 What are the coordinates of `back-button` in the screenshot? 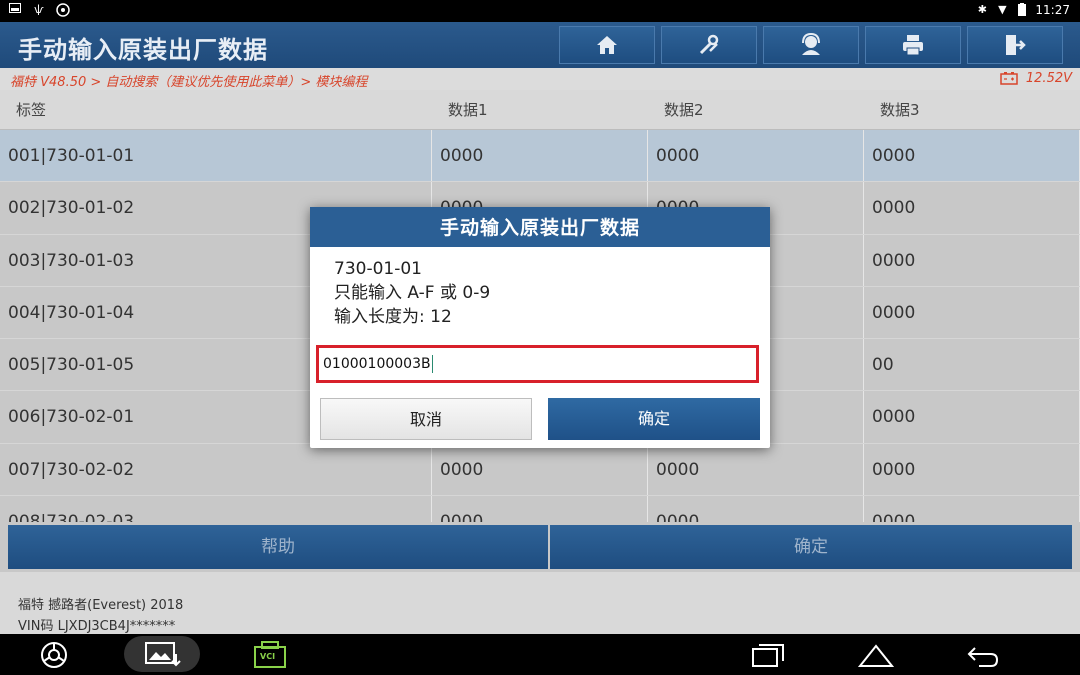 It's located at (983, 655).